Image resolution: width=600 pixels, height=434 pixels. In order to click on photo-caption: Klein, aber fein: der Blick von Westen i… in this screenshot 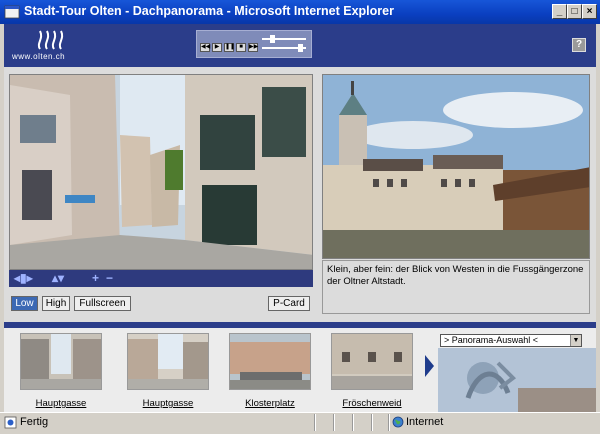, I will do `click(456, 287)`.